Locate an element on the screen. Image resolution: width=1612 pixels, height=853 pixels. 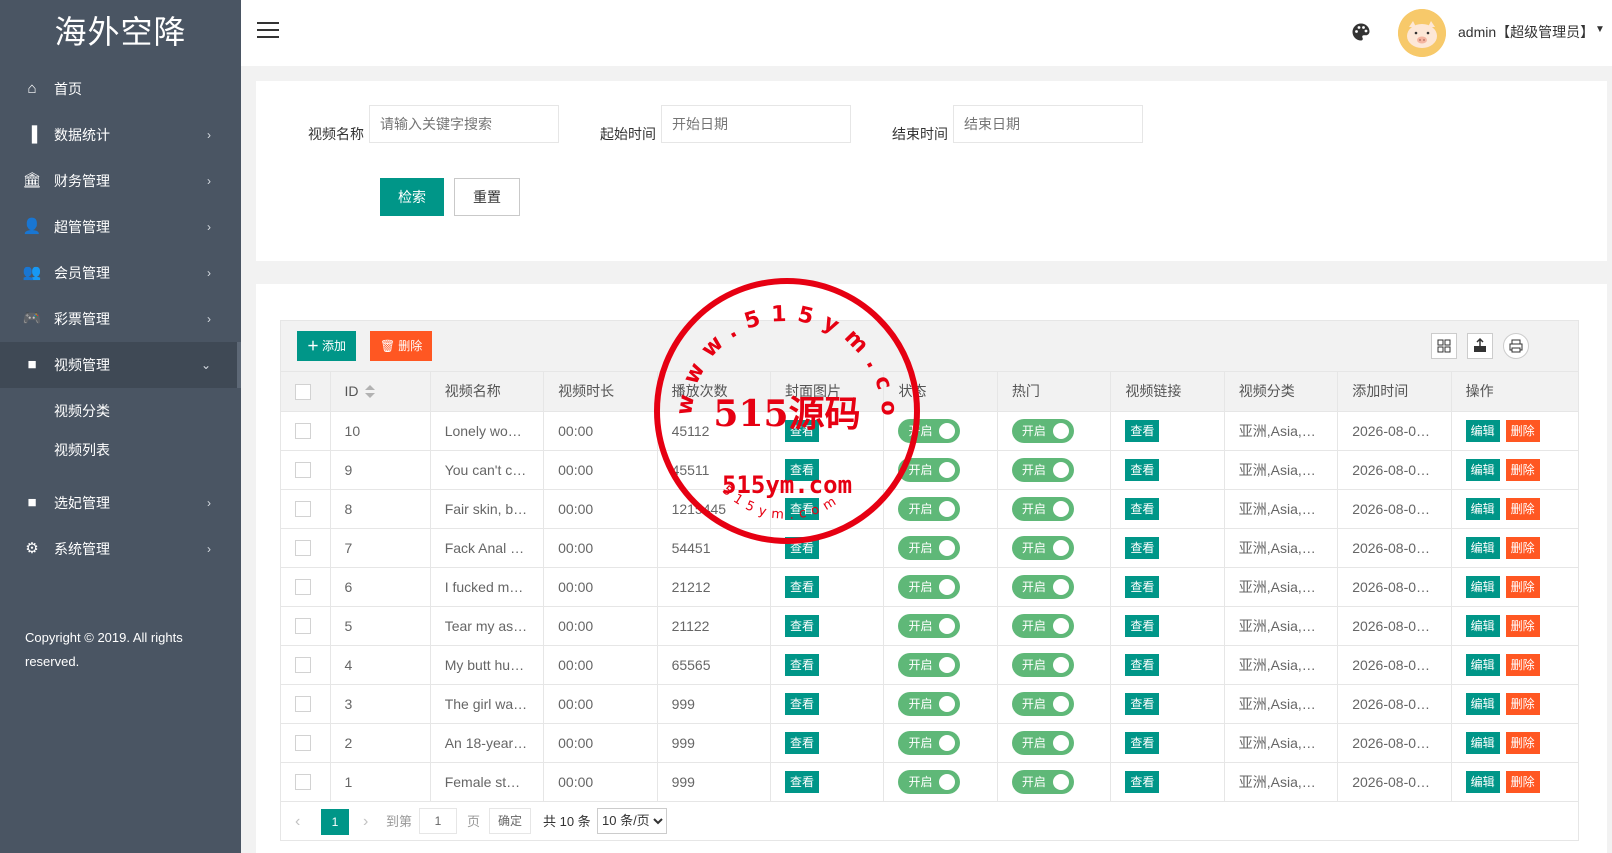
menu-toggle-icon is located at coordinates (268, 32).